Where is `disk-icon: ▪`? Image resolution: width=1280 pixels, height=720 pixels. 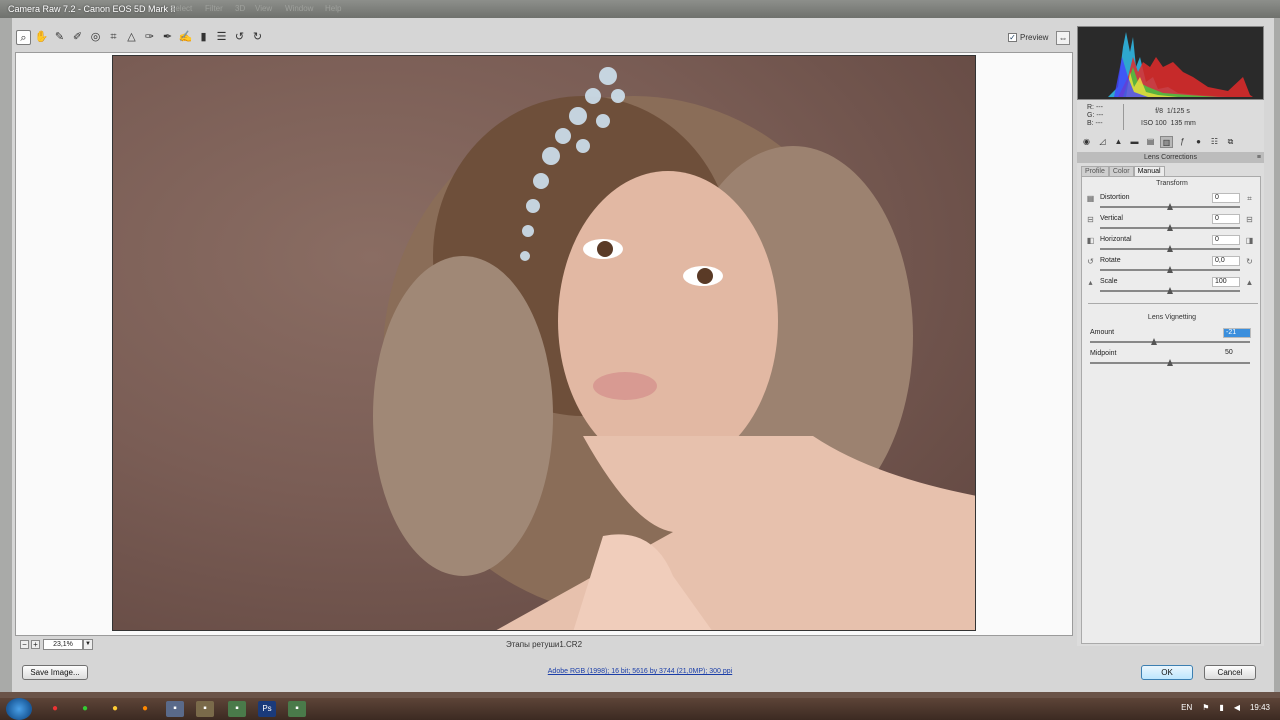 disk-icon: ▪ is located at coordinates (175, 709).